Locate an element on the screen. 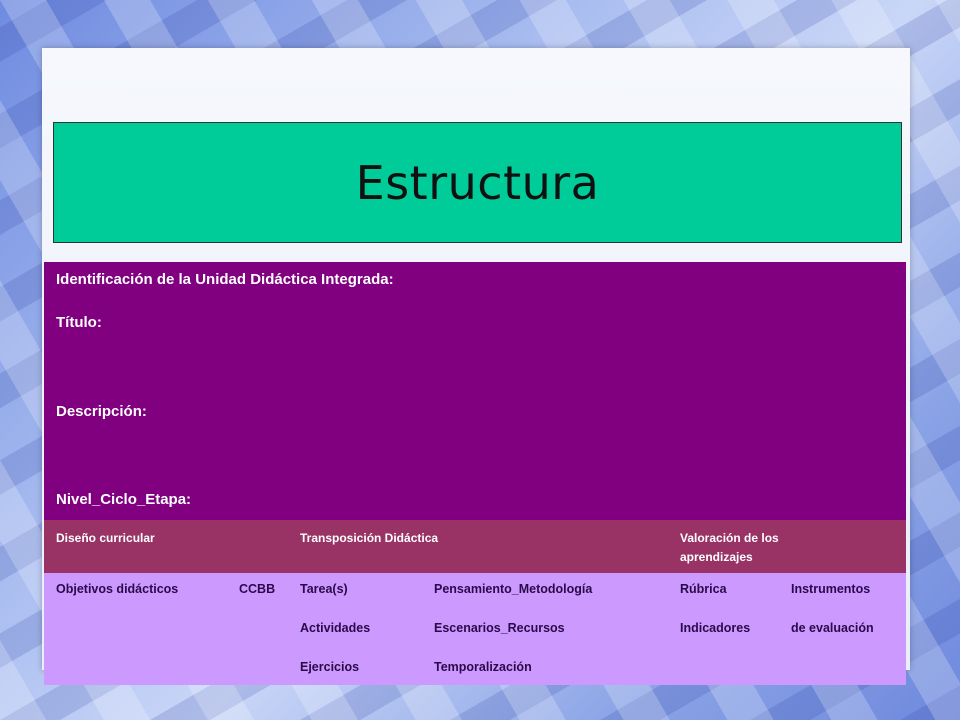 The height and width of the screenshot is (720, 960). title-field-label: Título: is located at coordinates (79, 322).